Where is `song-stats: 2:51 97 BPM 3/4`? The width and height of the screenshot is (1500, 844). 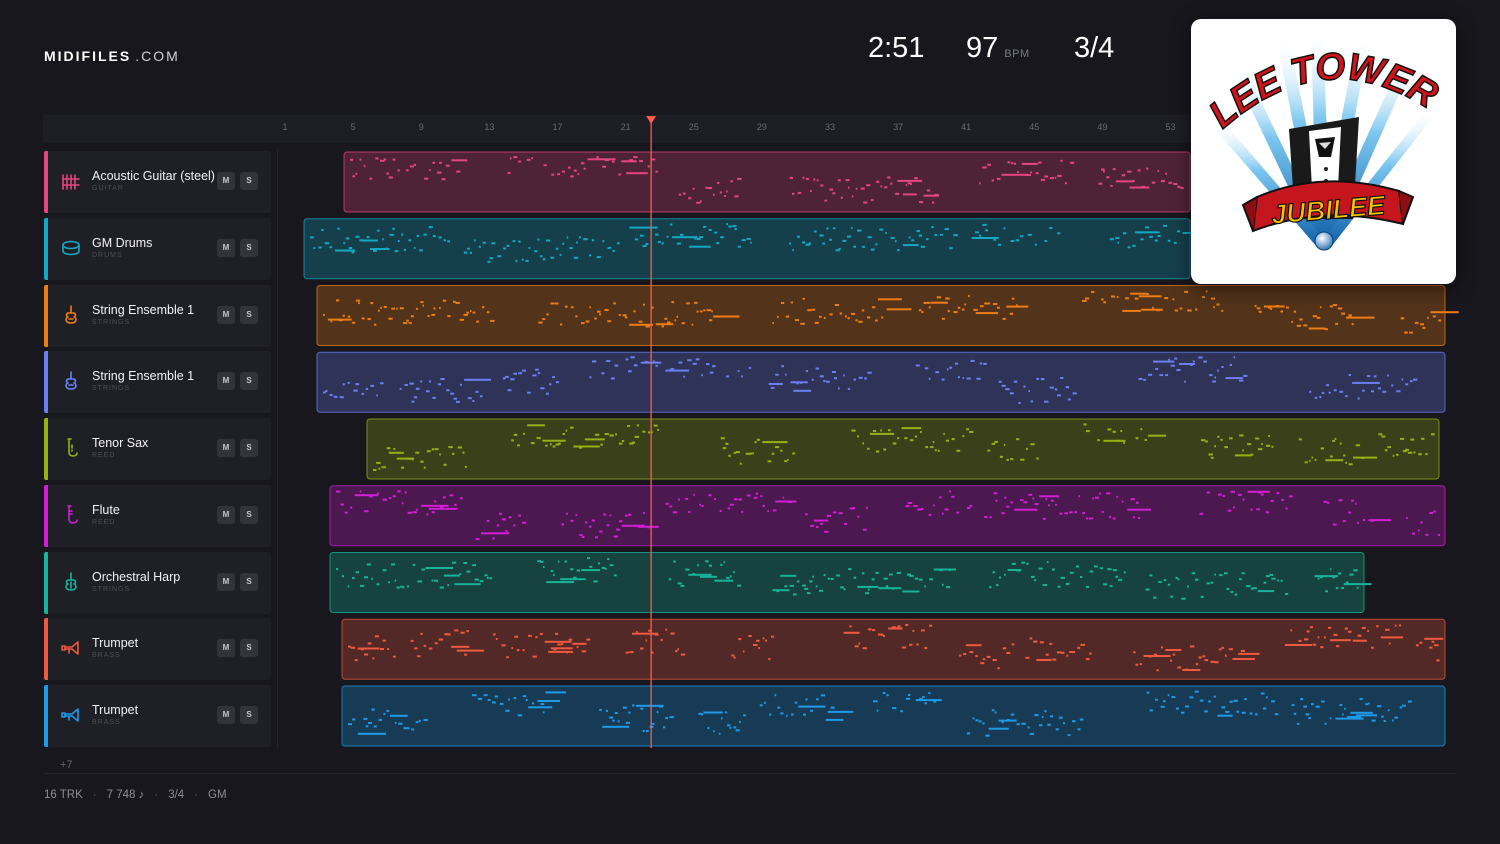 song-stats: 2:51 97 BPM 3/4 is located at coordinates (991, 52).